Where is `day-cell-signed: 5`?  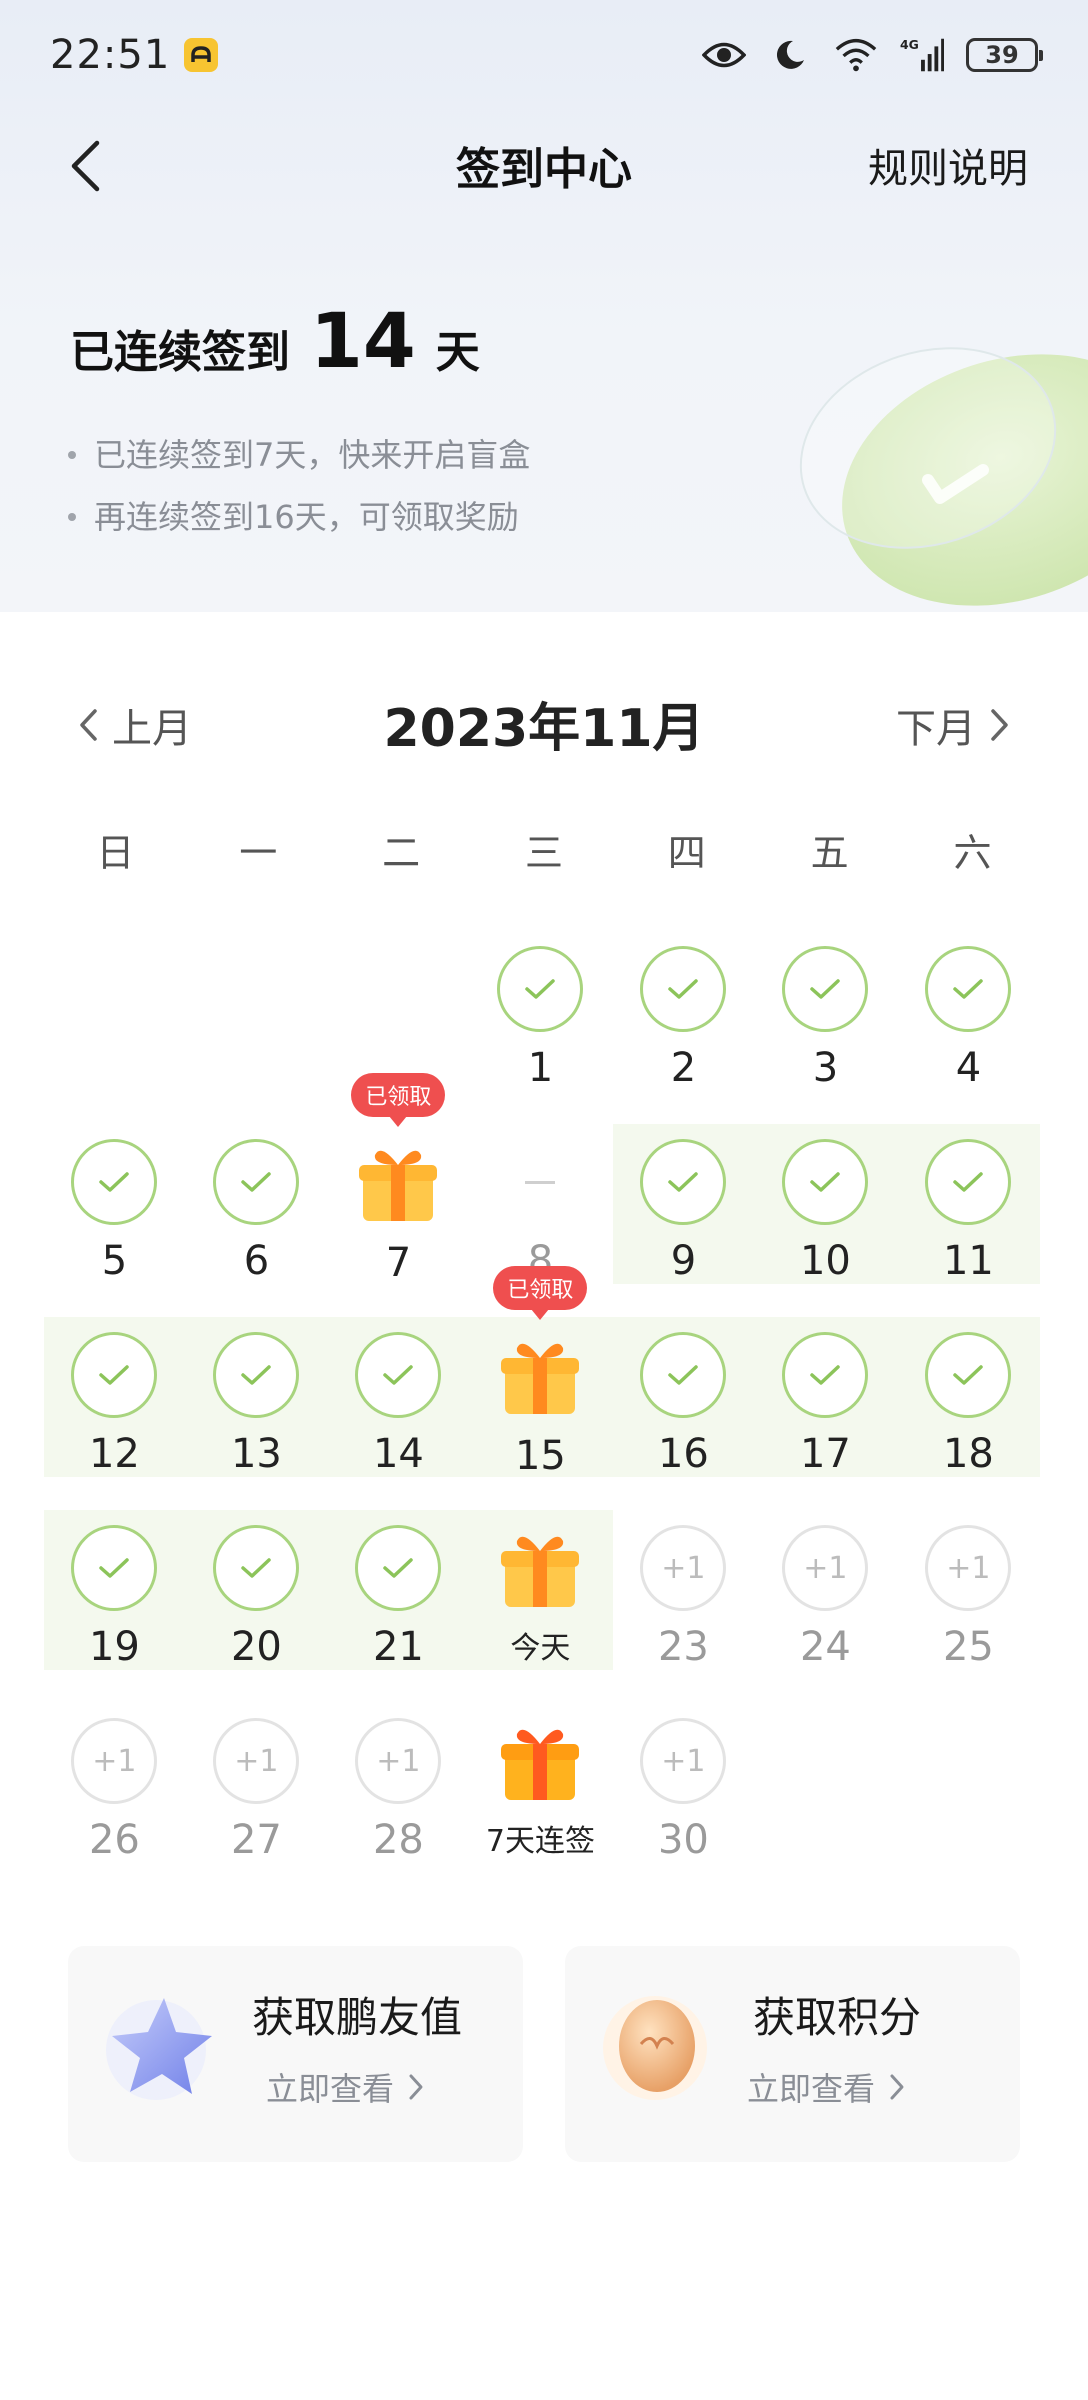
day-cell-signed: 5 is located at coordinates (114, 1226).